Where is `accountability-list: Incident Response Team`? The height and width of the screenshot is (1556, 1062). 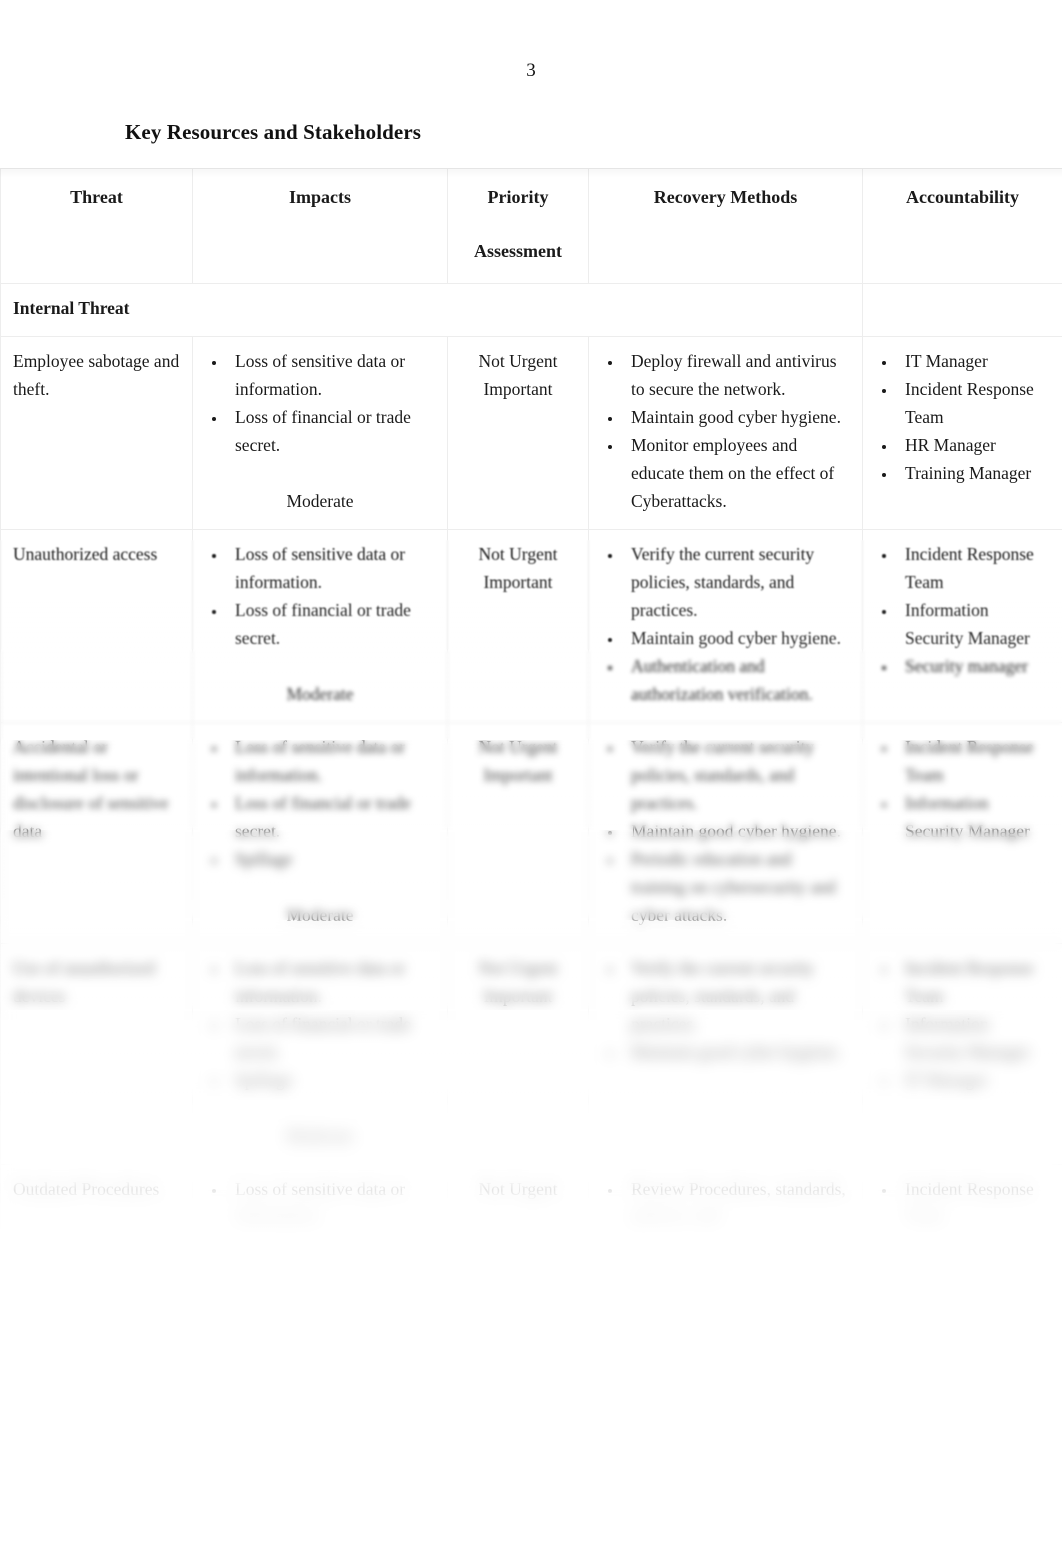 accountability-list: Incident Response Team is located at coordinates (962, 1203).